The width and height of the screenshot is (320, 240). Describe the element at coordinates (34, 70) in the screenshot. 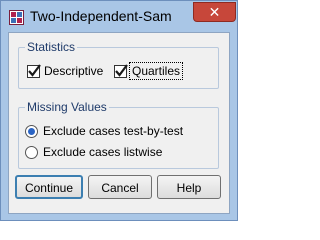

I see `descriptive-check-icon` at that location.